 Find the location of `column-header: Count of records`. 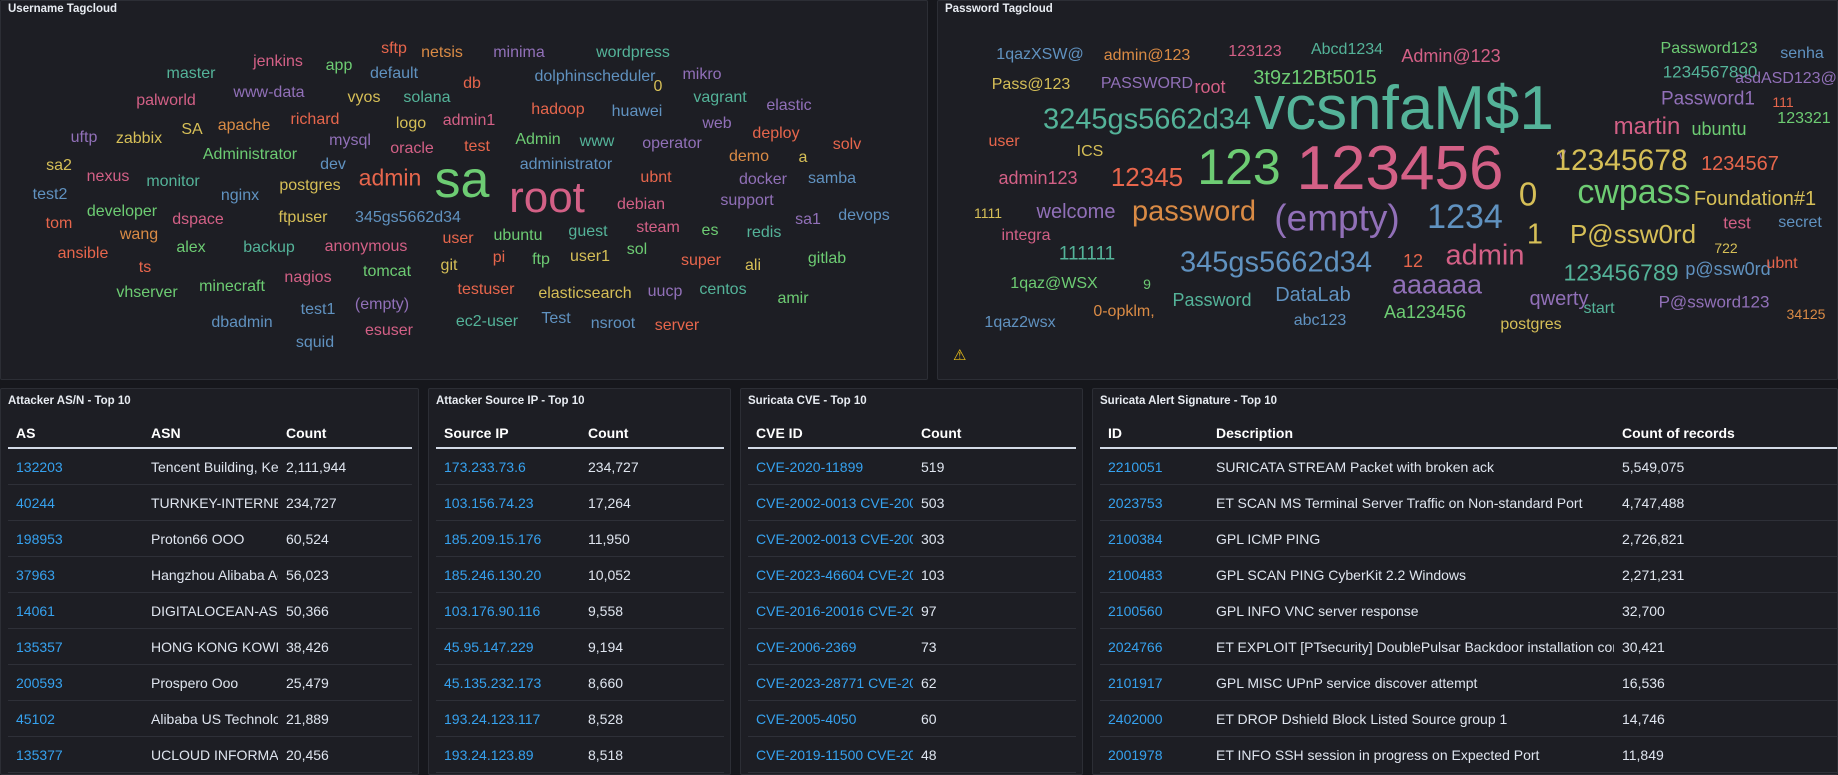

column-header: Count of records is located at coordinates (1725, 434).